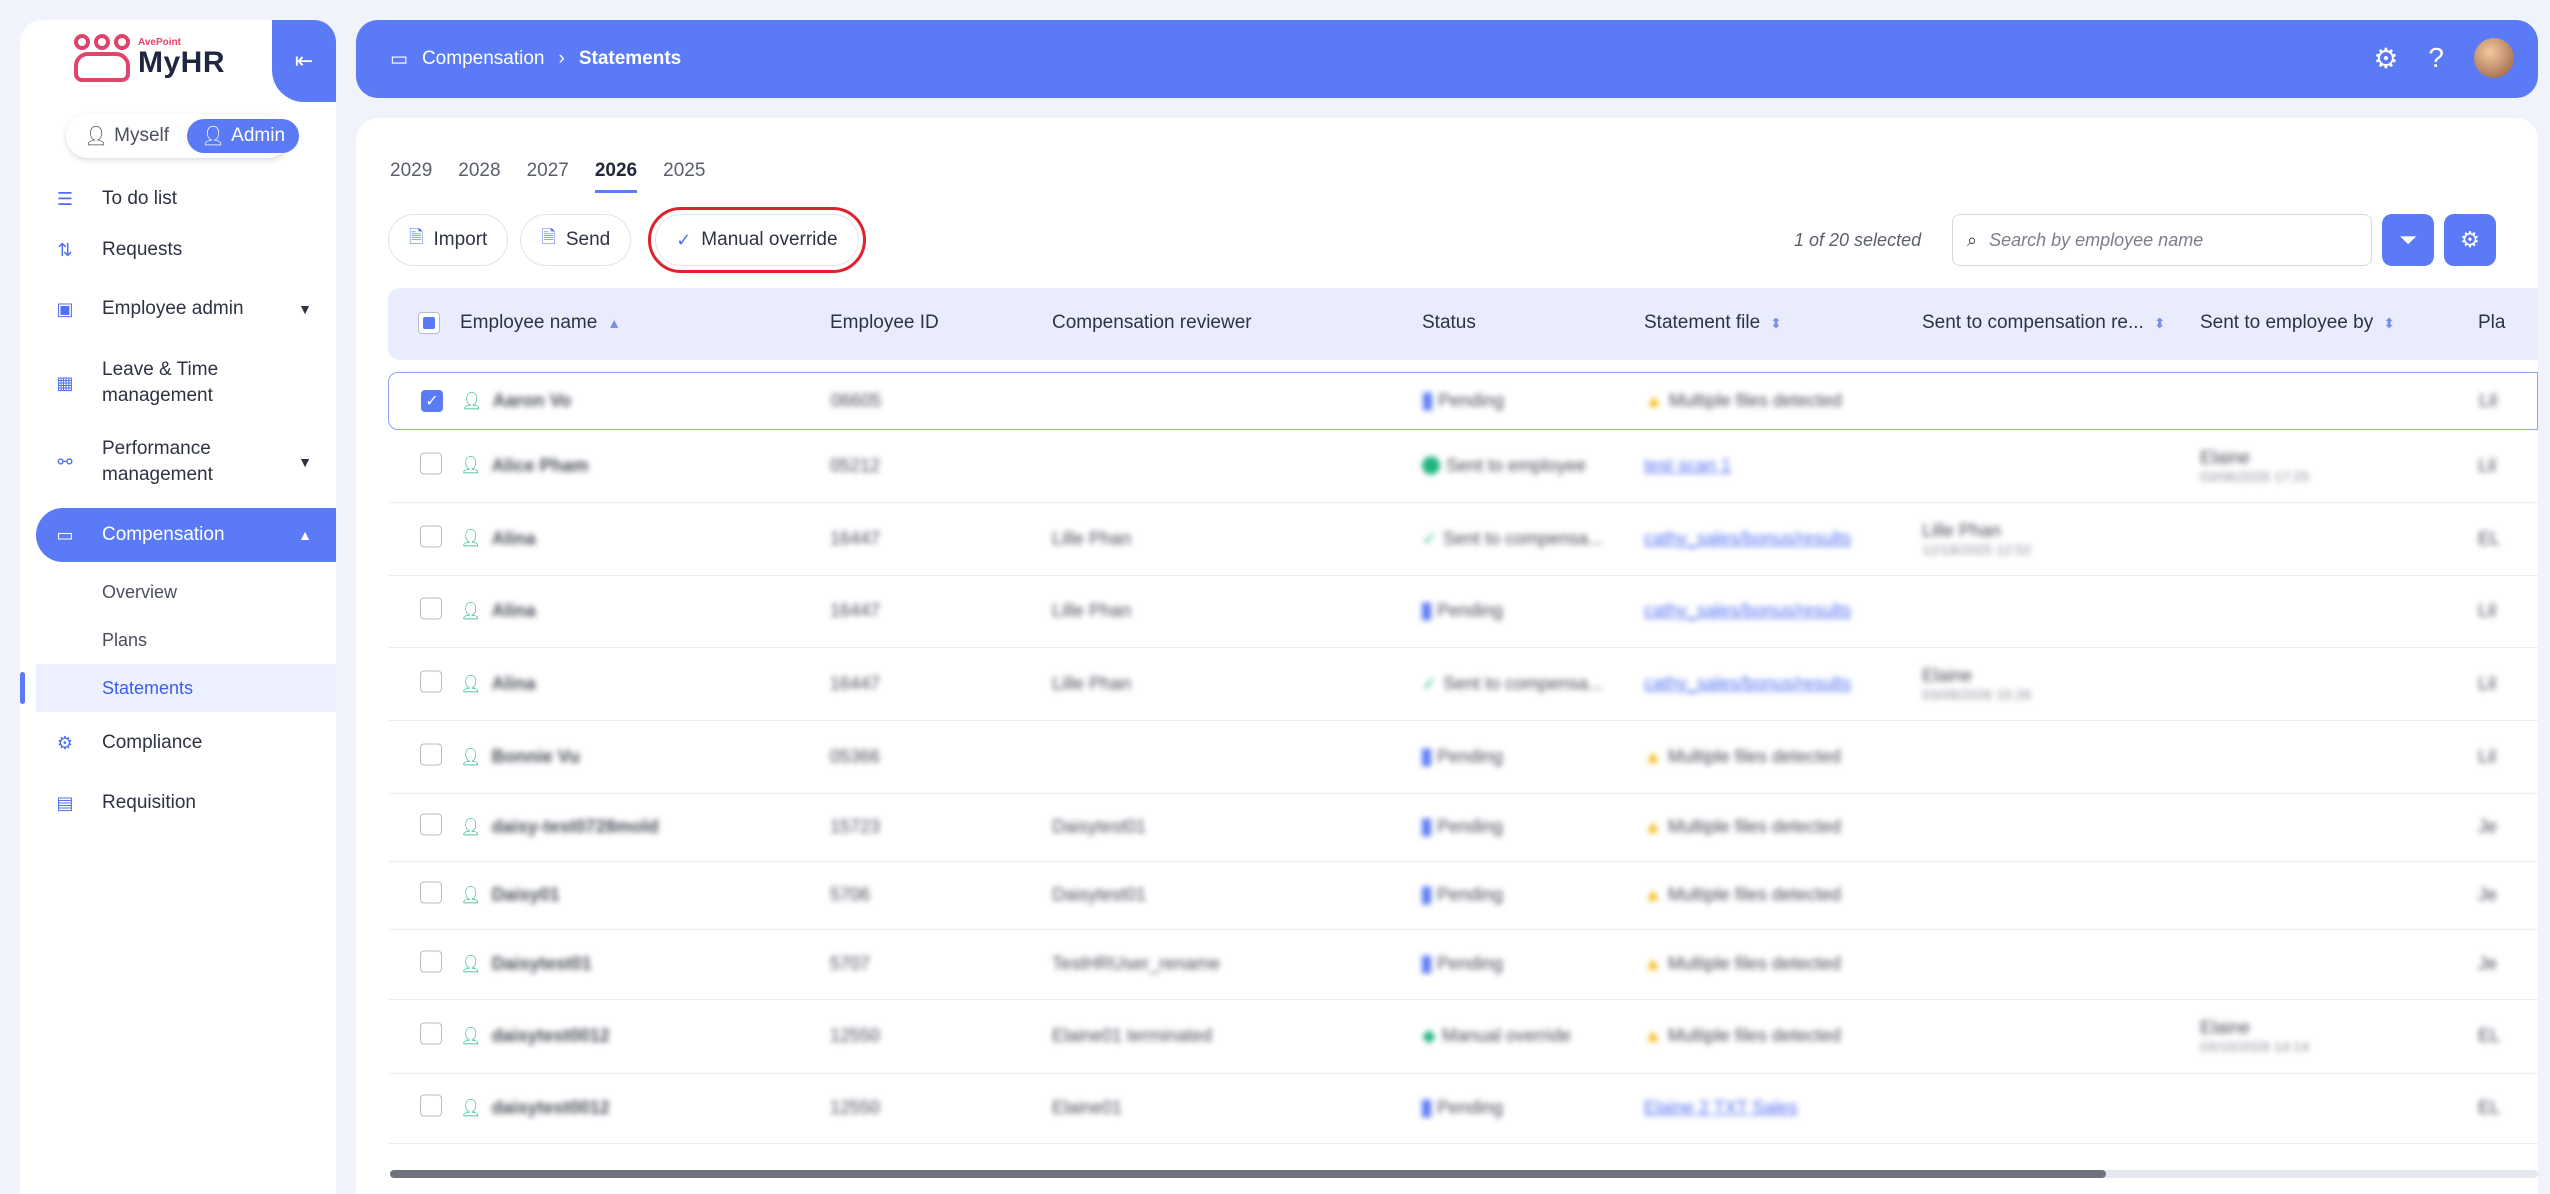  What do you see at coordinates (178, 688) in the screenshot?
I see `sub-item-statements: Statements` at bounding box center [178, 688].